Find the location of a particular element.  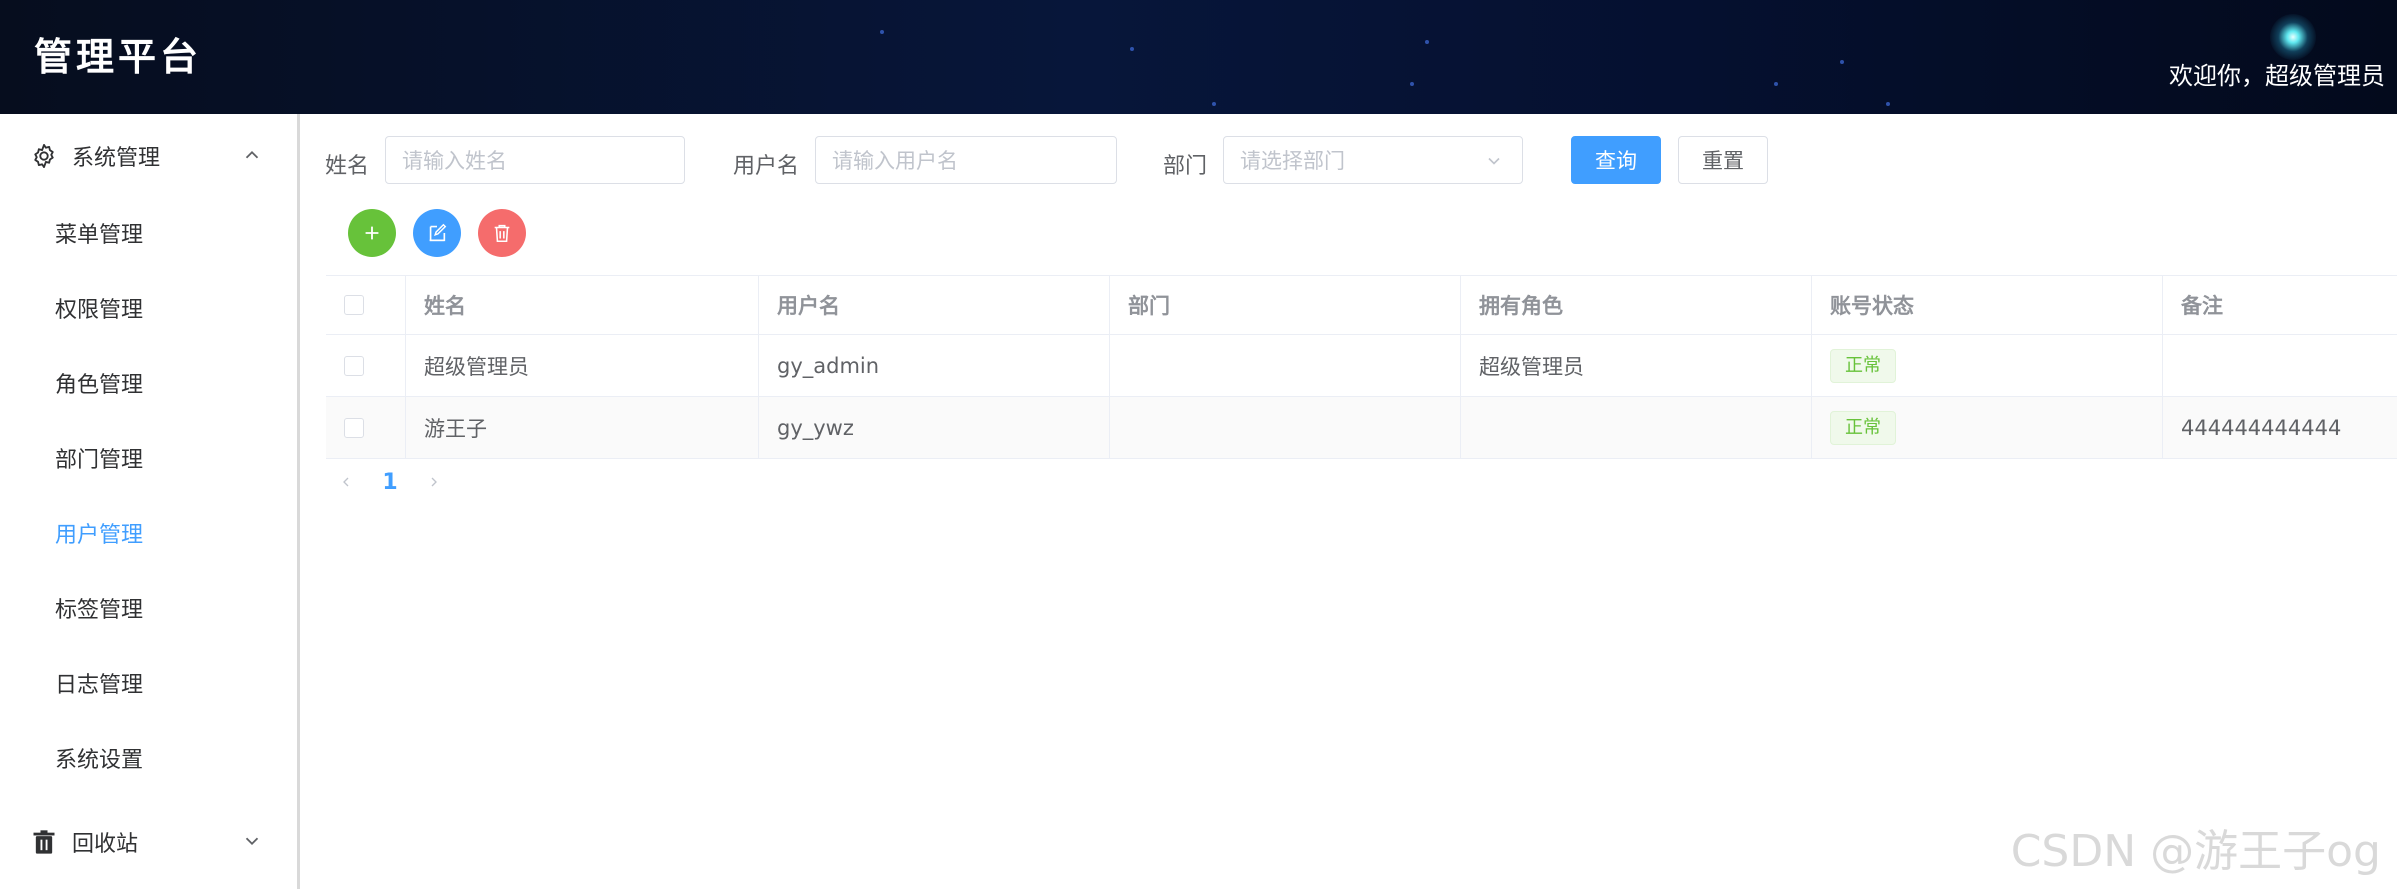

chevron-right-icon is located at coordinates (434, 482).